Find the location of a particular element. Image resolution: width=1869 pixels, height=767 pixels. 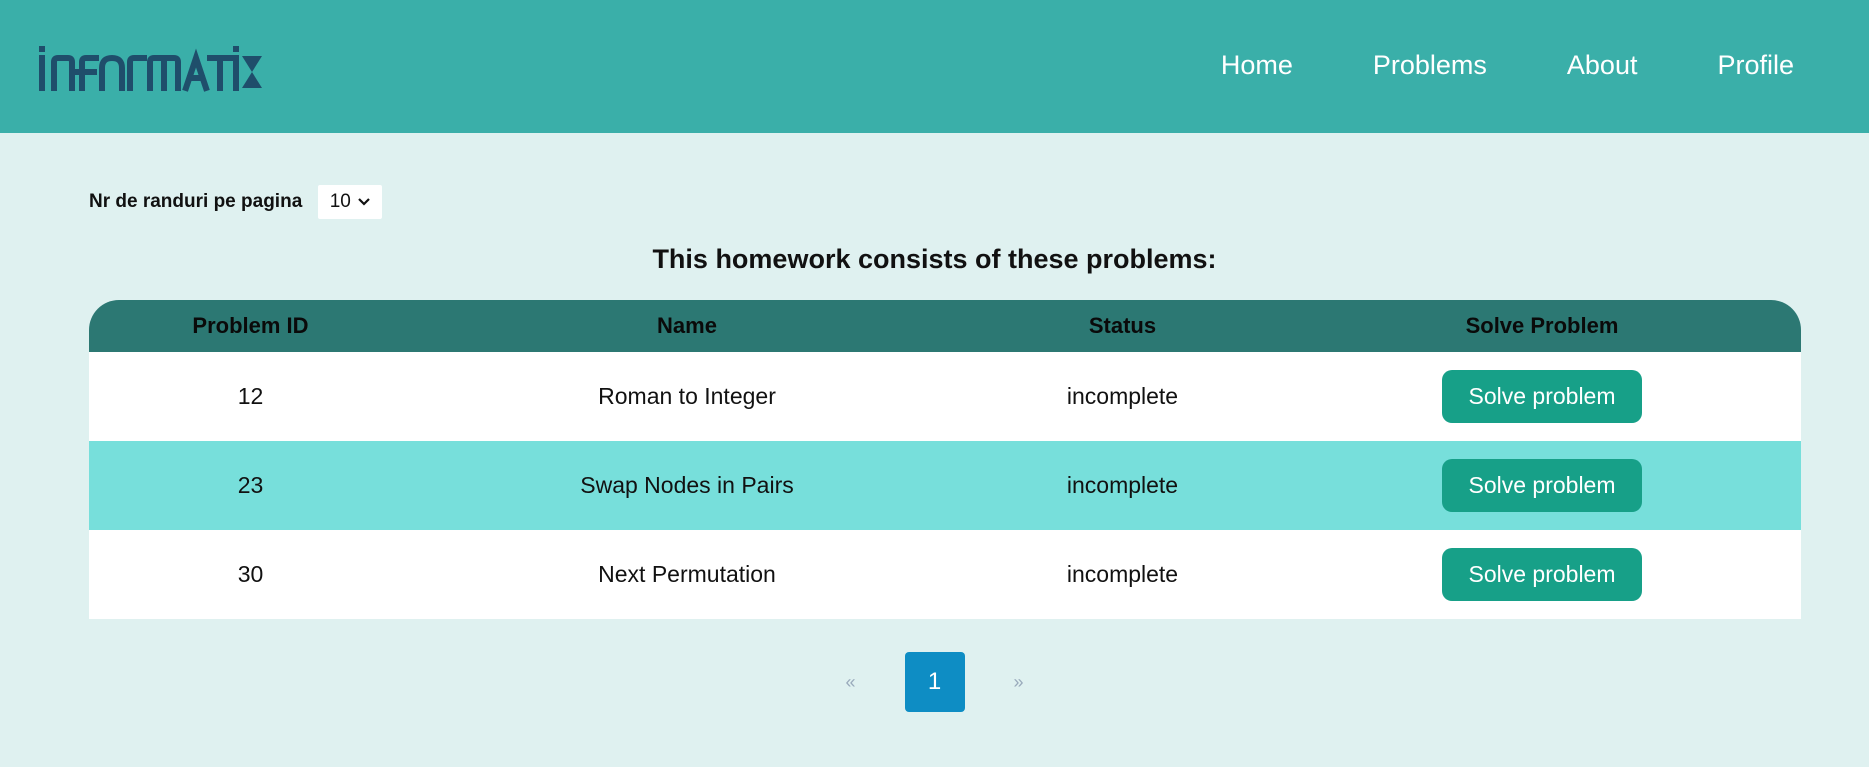

rows-per-page-value: 10 is located at coordinates (340, 201).